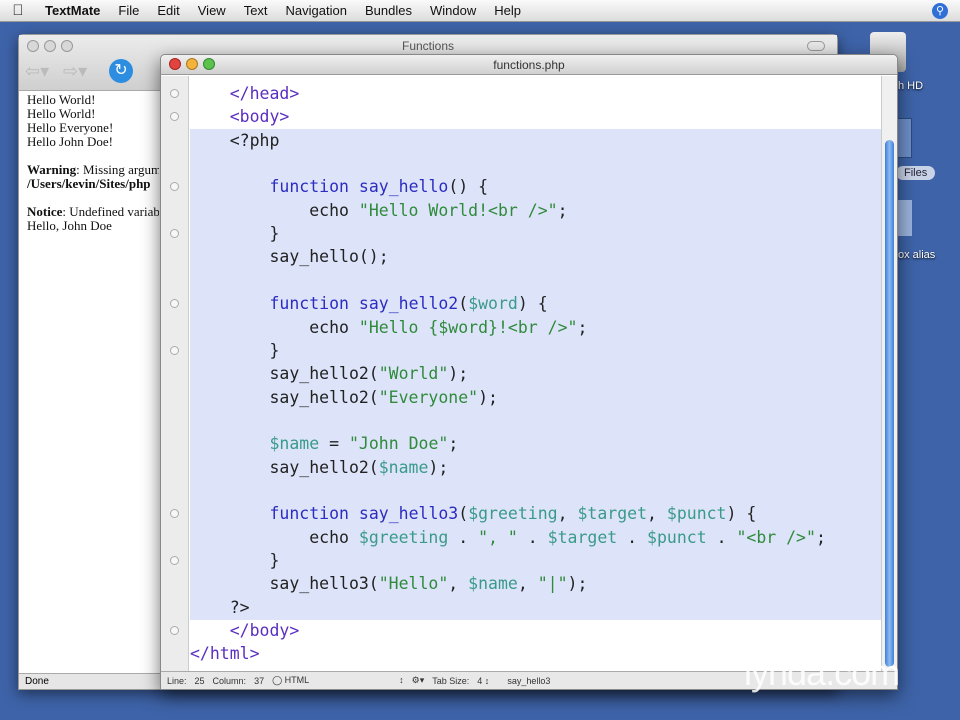 The image size is (960, 720). What do you see at coordinates (889, 403) in the screenshot?
I see `scroll-thumb` at bounding box center [889, 403].